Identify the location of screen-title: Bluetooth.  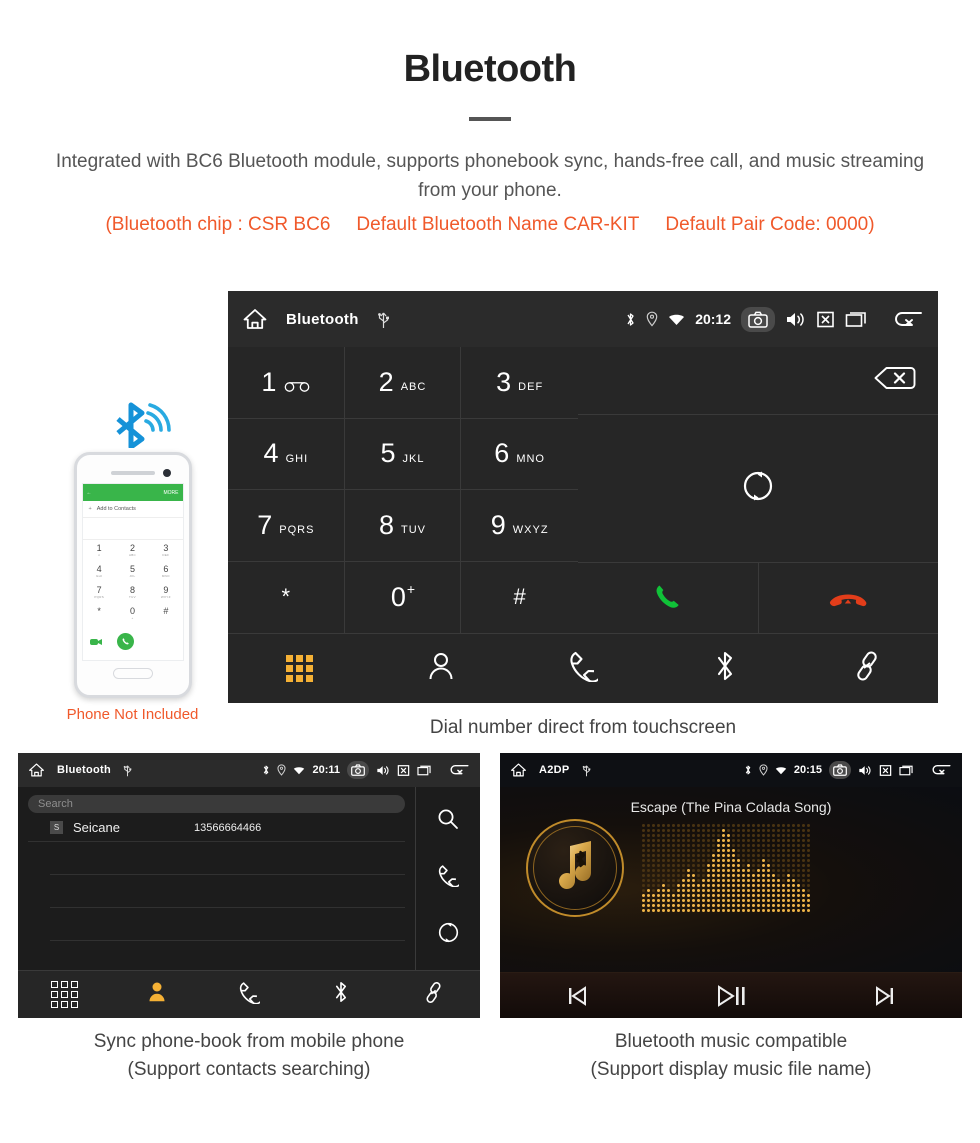
(322, 319).